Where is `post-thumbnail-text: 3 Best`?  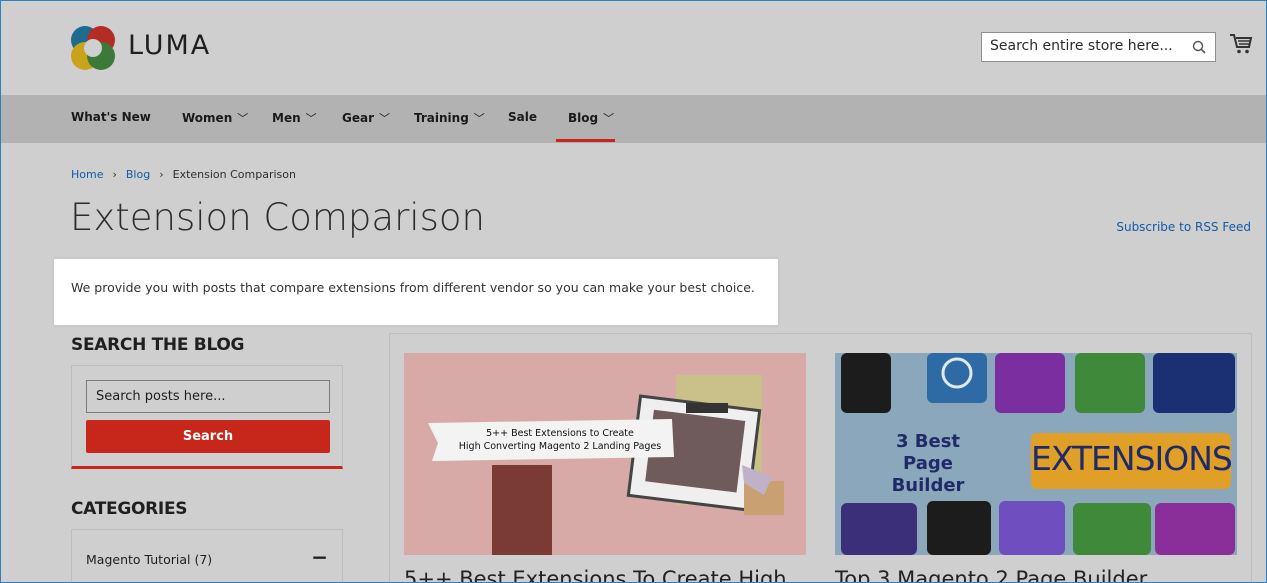 post-thumbnail-text: 3 Best is located at coordinates (928, 441).